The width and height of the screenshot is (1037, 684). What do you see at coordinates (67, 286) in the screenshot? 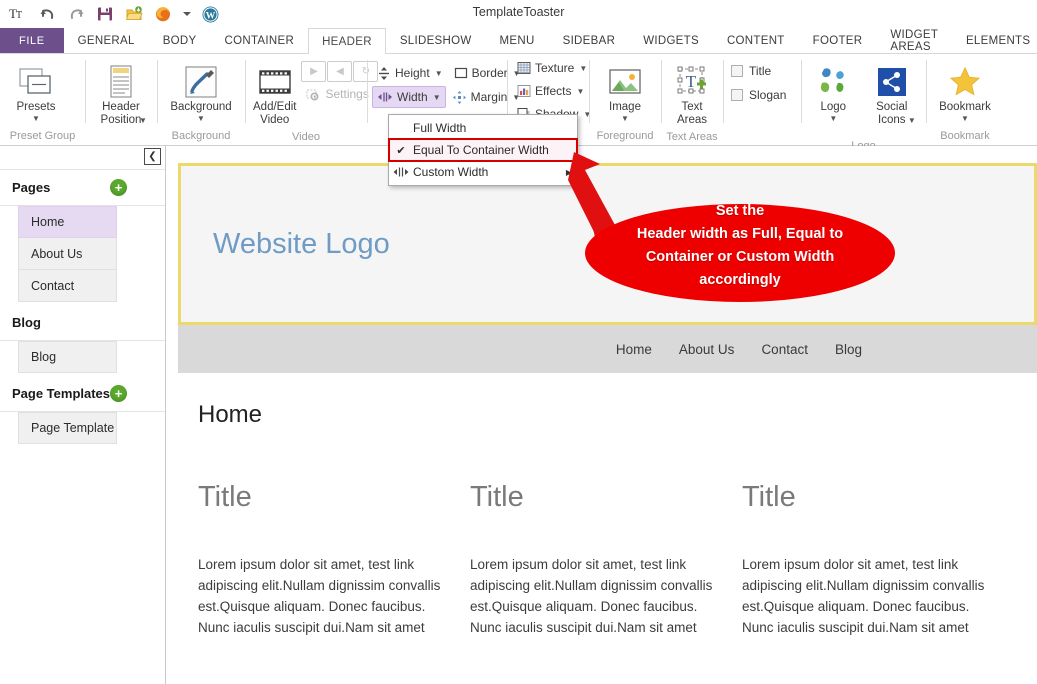
I see `page-item-contact: Contact` at bounding box center [67, 286].